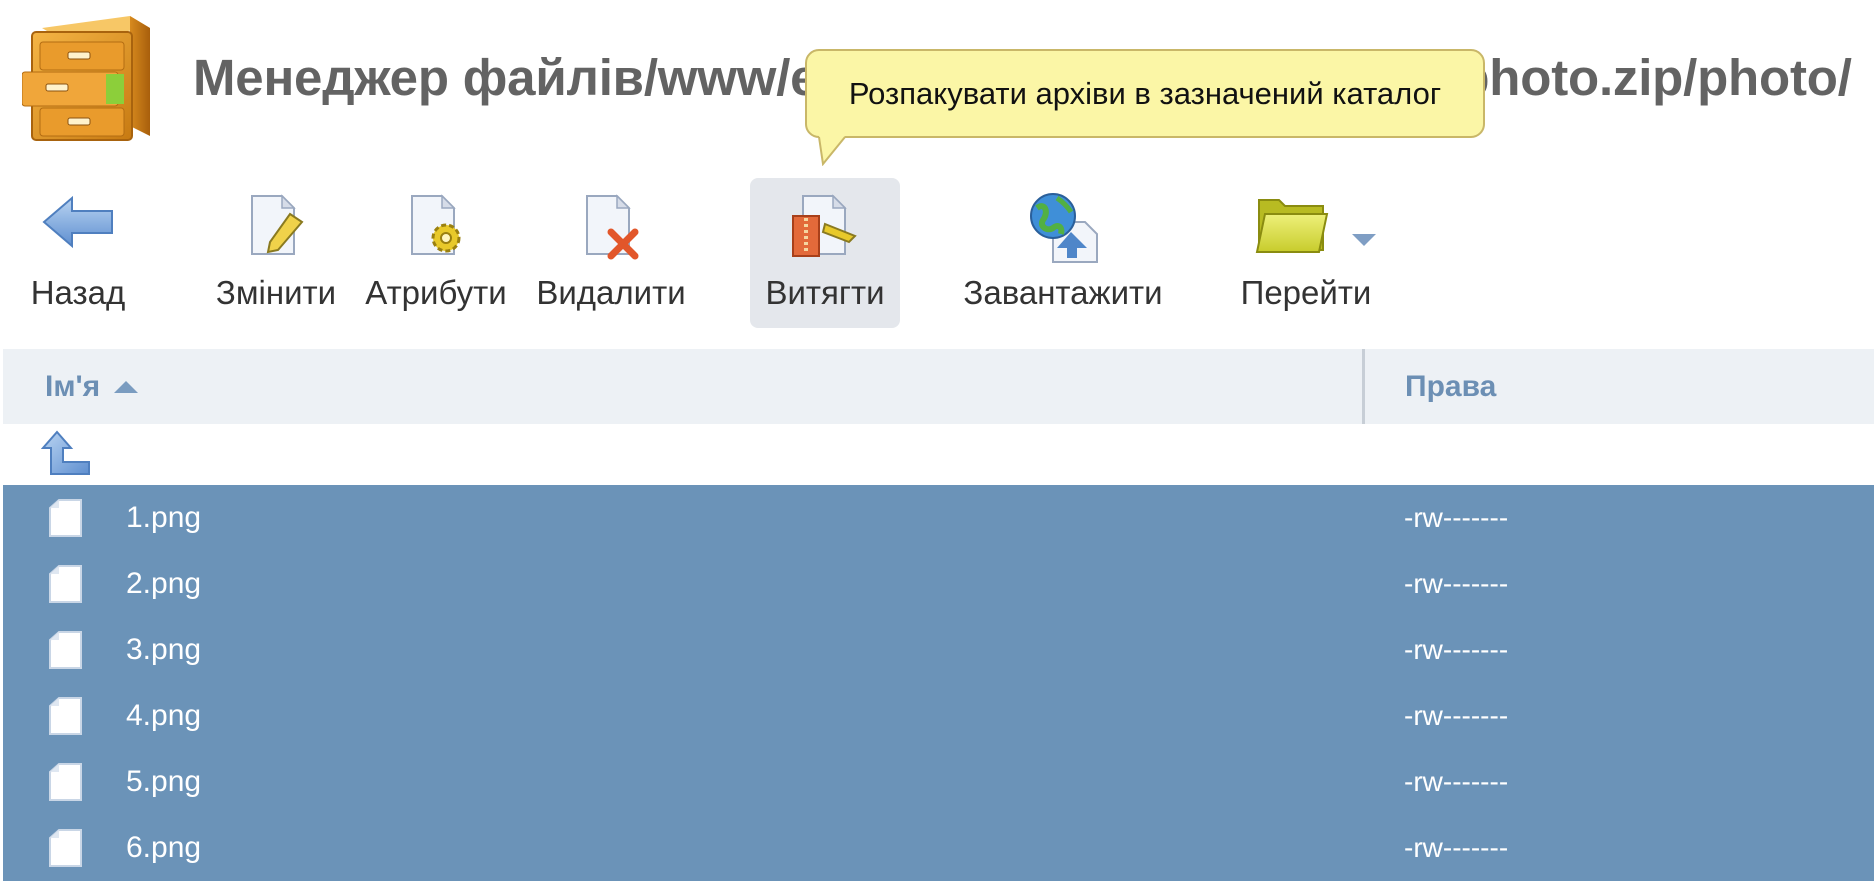 Image resolution: width=1874 pixels, height=883 pixels. What do you see at coordinates (611, 229) in the screenshot?
I see `delete-file-icon` at bounding box center [611, 229].